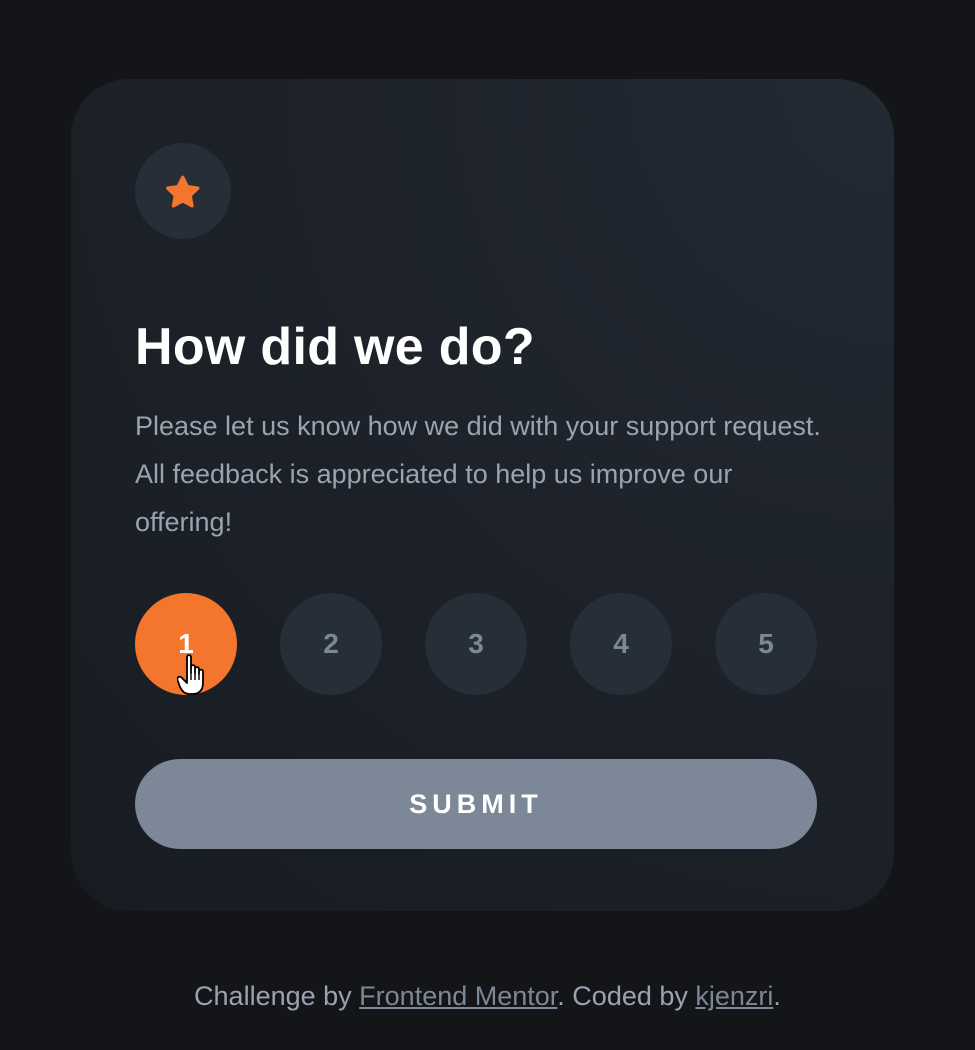 This screenshot has height=1050, width=975. I want to click on star-icon-badge, so click(183, 191).